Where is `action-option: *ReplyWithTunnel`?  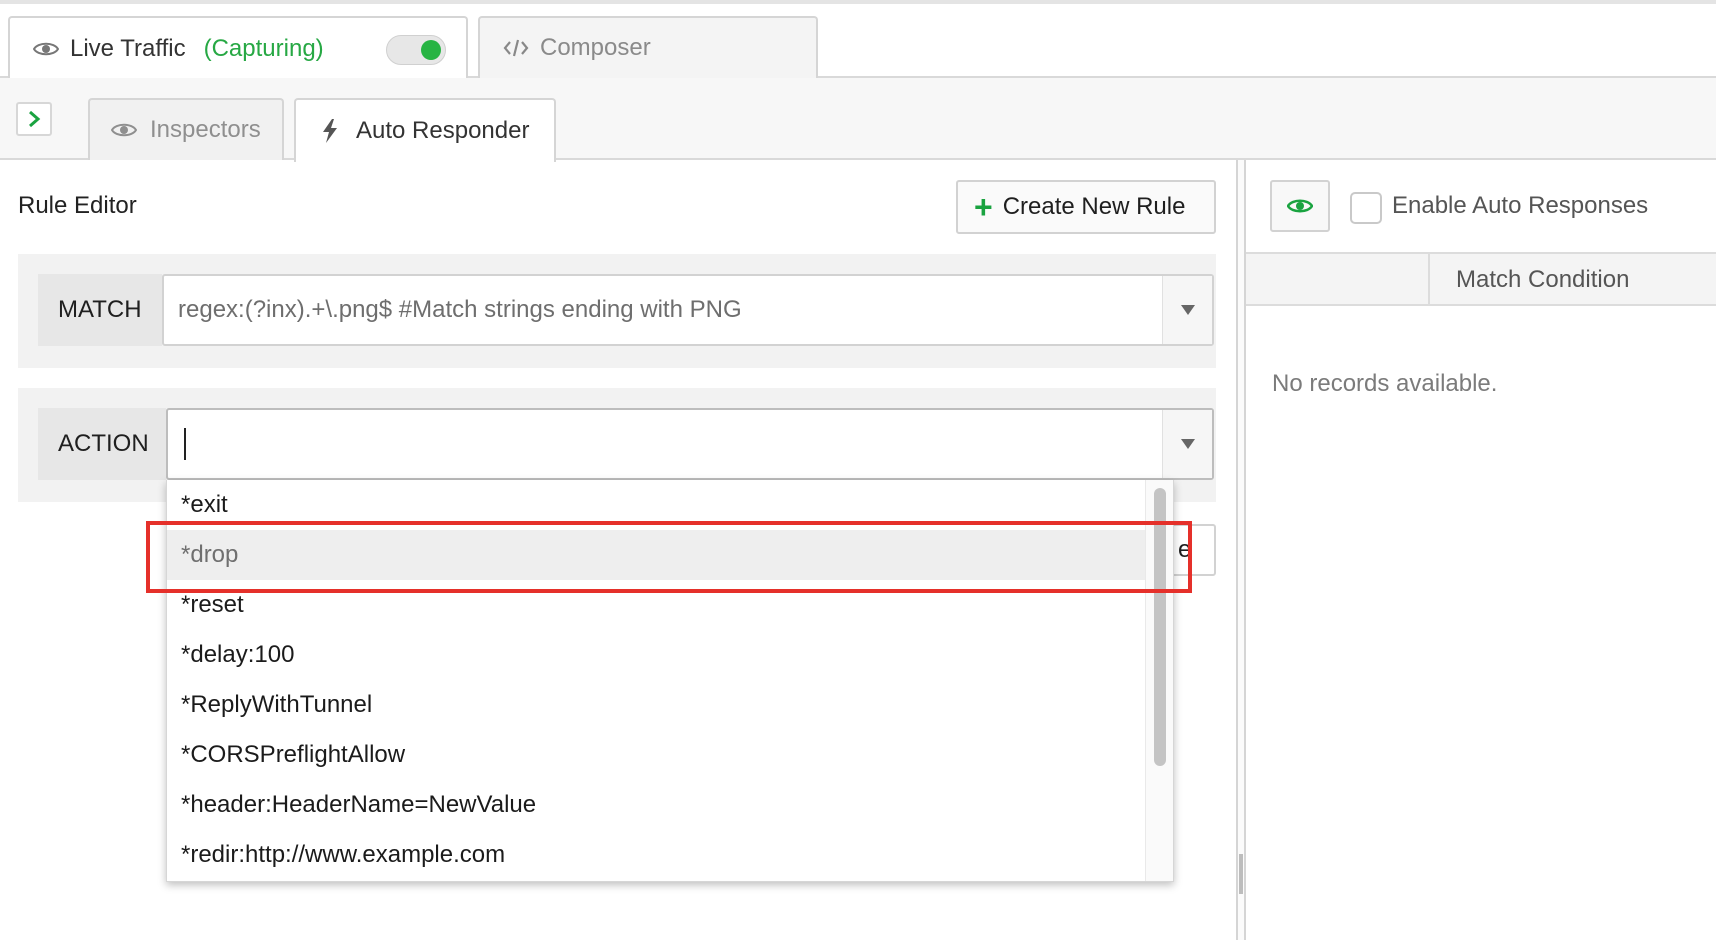
action-option: *ReplyWithTunnel is located at coordinates (656, 705).